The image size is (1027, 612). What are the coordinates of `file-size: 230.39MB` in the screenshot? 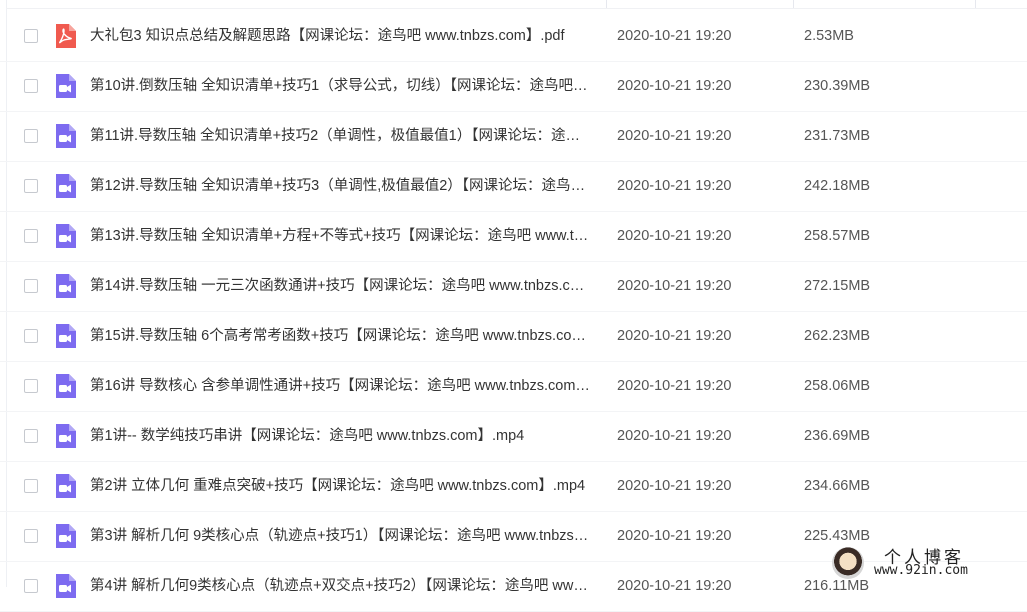 It's located at (837, 86).